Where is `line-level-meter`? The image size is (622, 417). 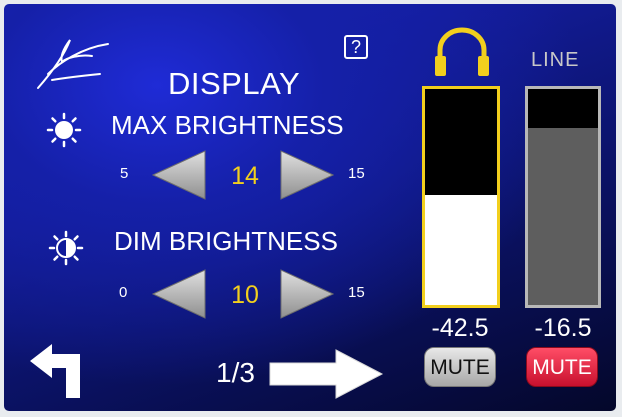 line-level-meter is located at coordinates (563, 197).